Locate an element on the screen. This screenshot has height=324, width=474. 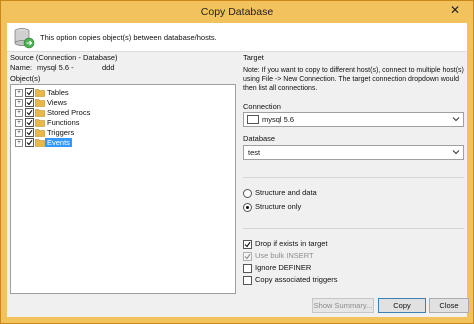
drop-if-exists-label: Drop if exists in target is located at coordinates (291, 243).